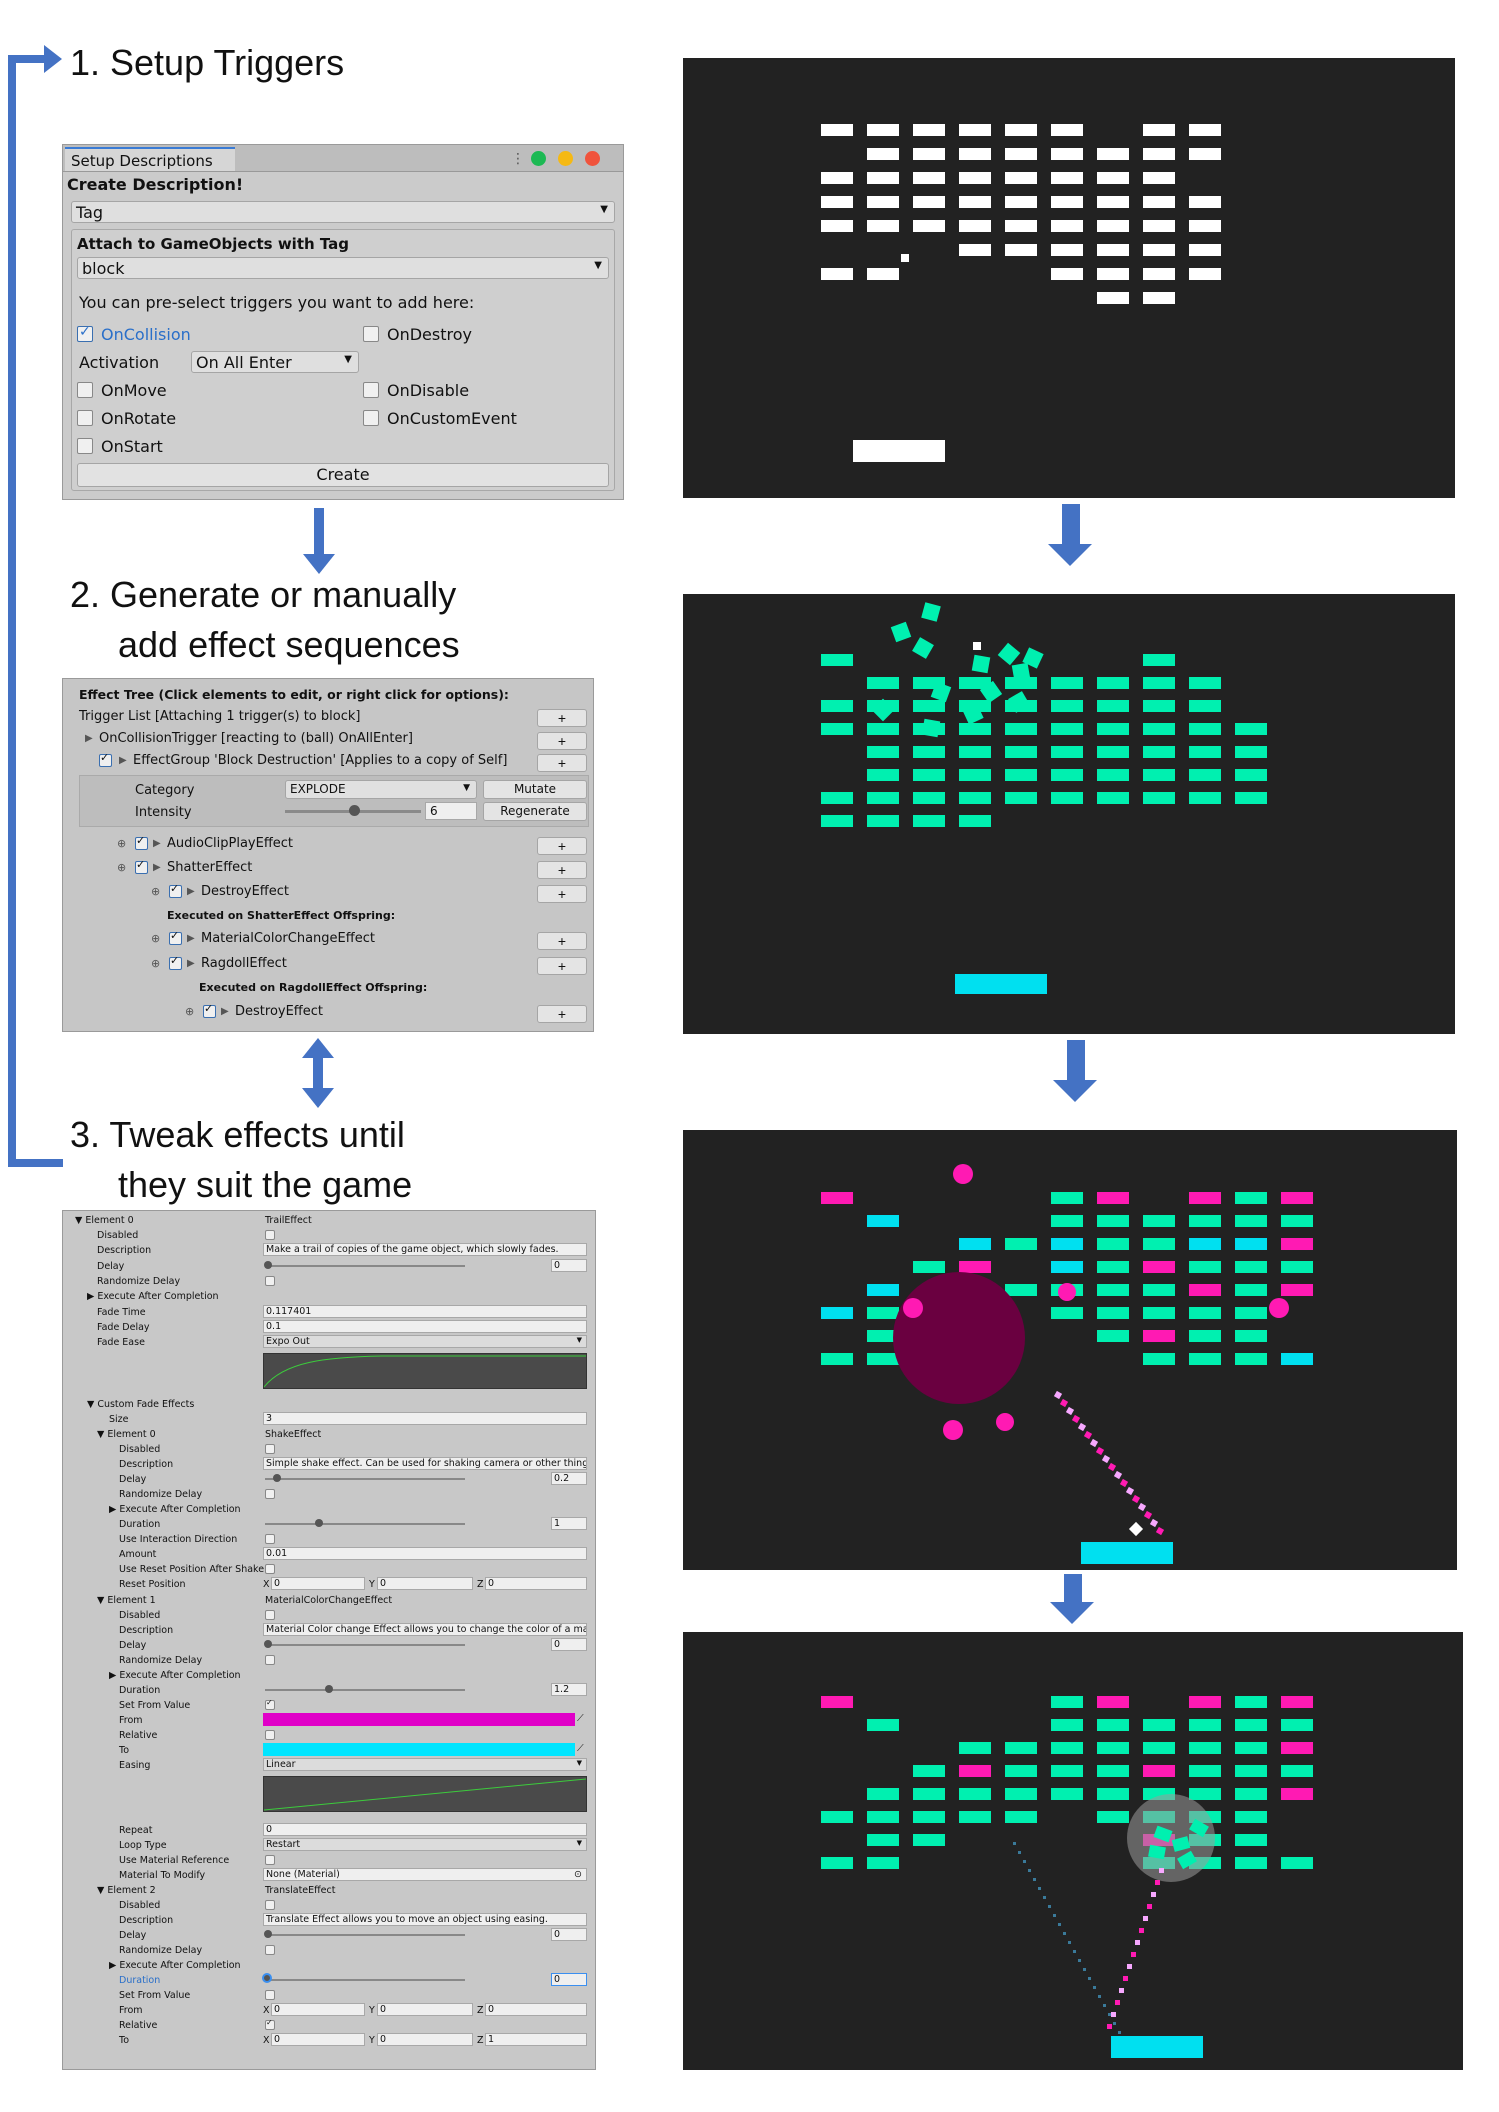 Image resolution: width=1499 pixels, height=2112 pixels. I want to click on type-select: Tag ▼, so click(343, 212).